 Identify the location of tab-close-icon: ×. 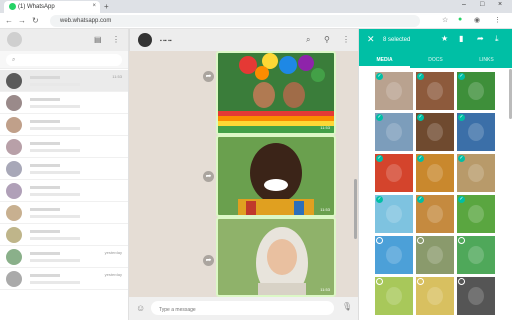
(94, 6).